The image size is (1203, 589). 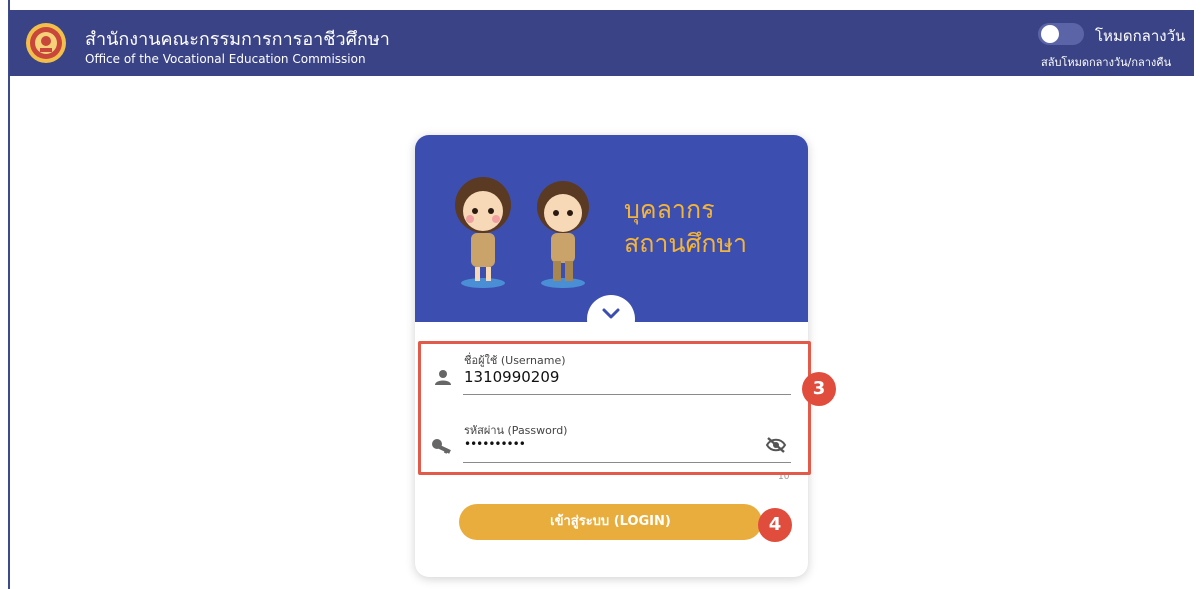 What do you see at coordinates (1106, 62) in the screenshot?
I see `mode-hint: สลับโหมดกลางวัน/กลางคืน` at bounding box center [1106, 62].